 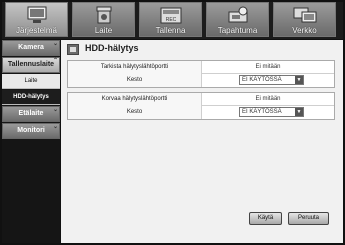 What do you see at coordinates (304, 15) in the screenshot?
I see `network-icon` at bounding box center [304, 15].